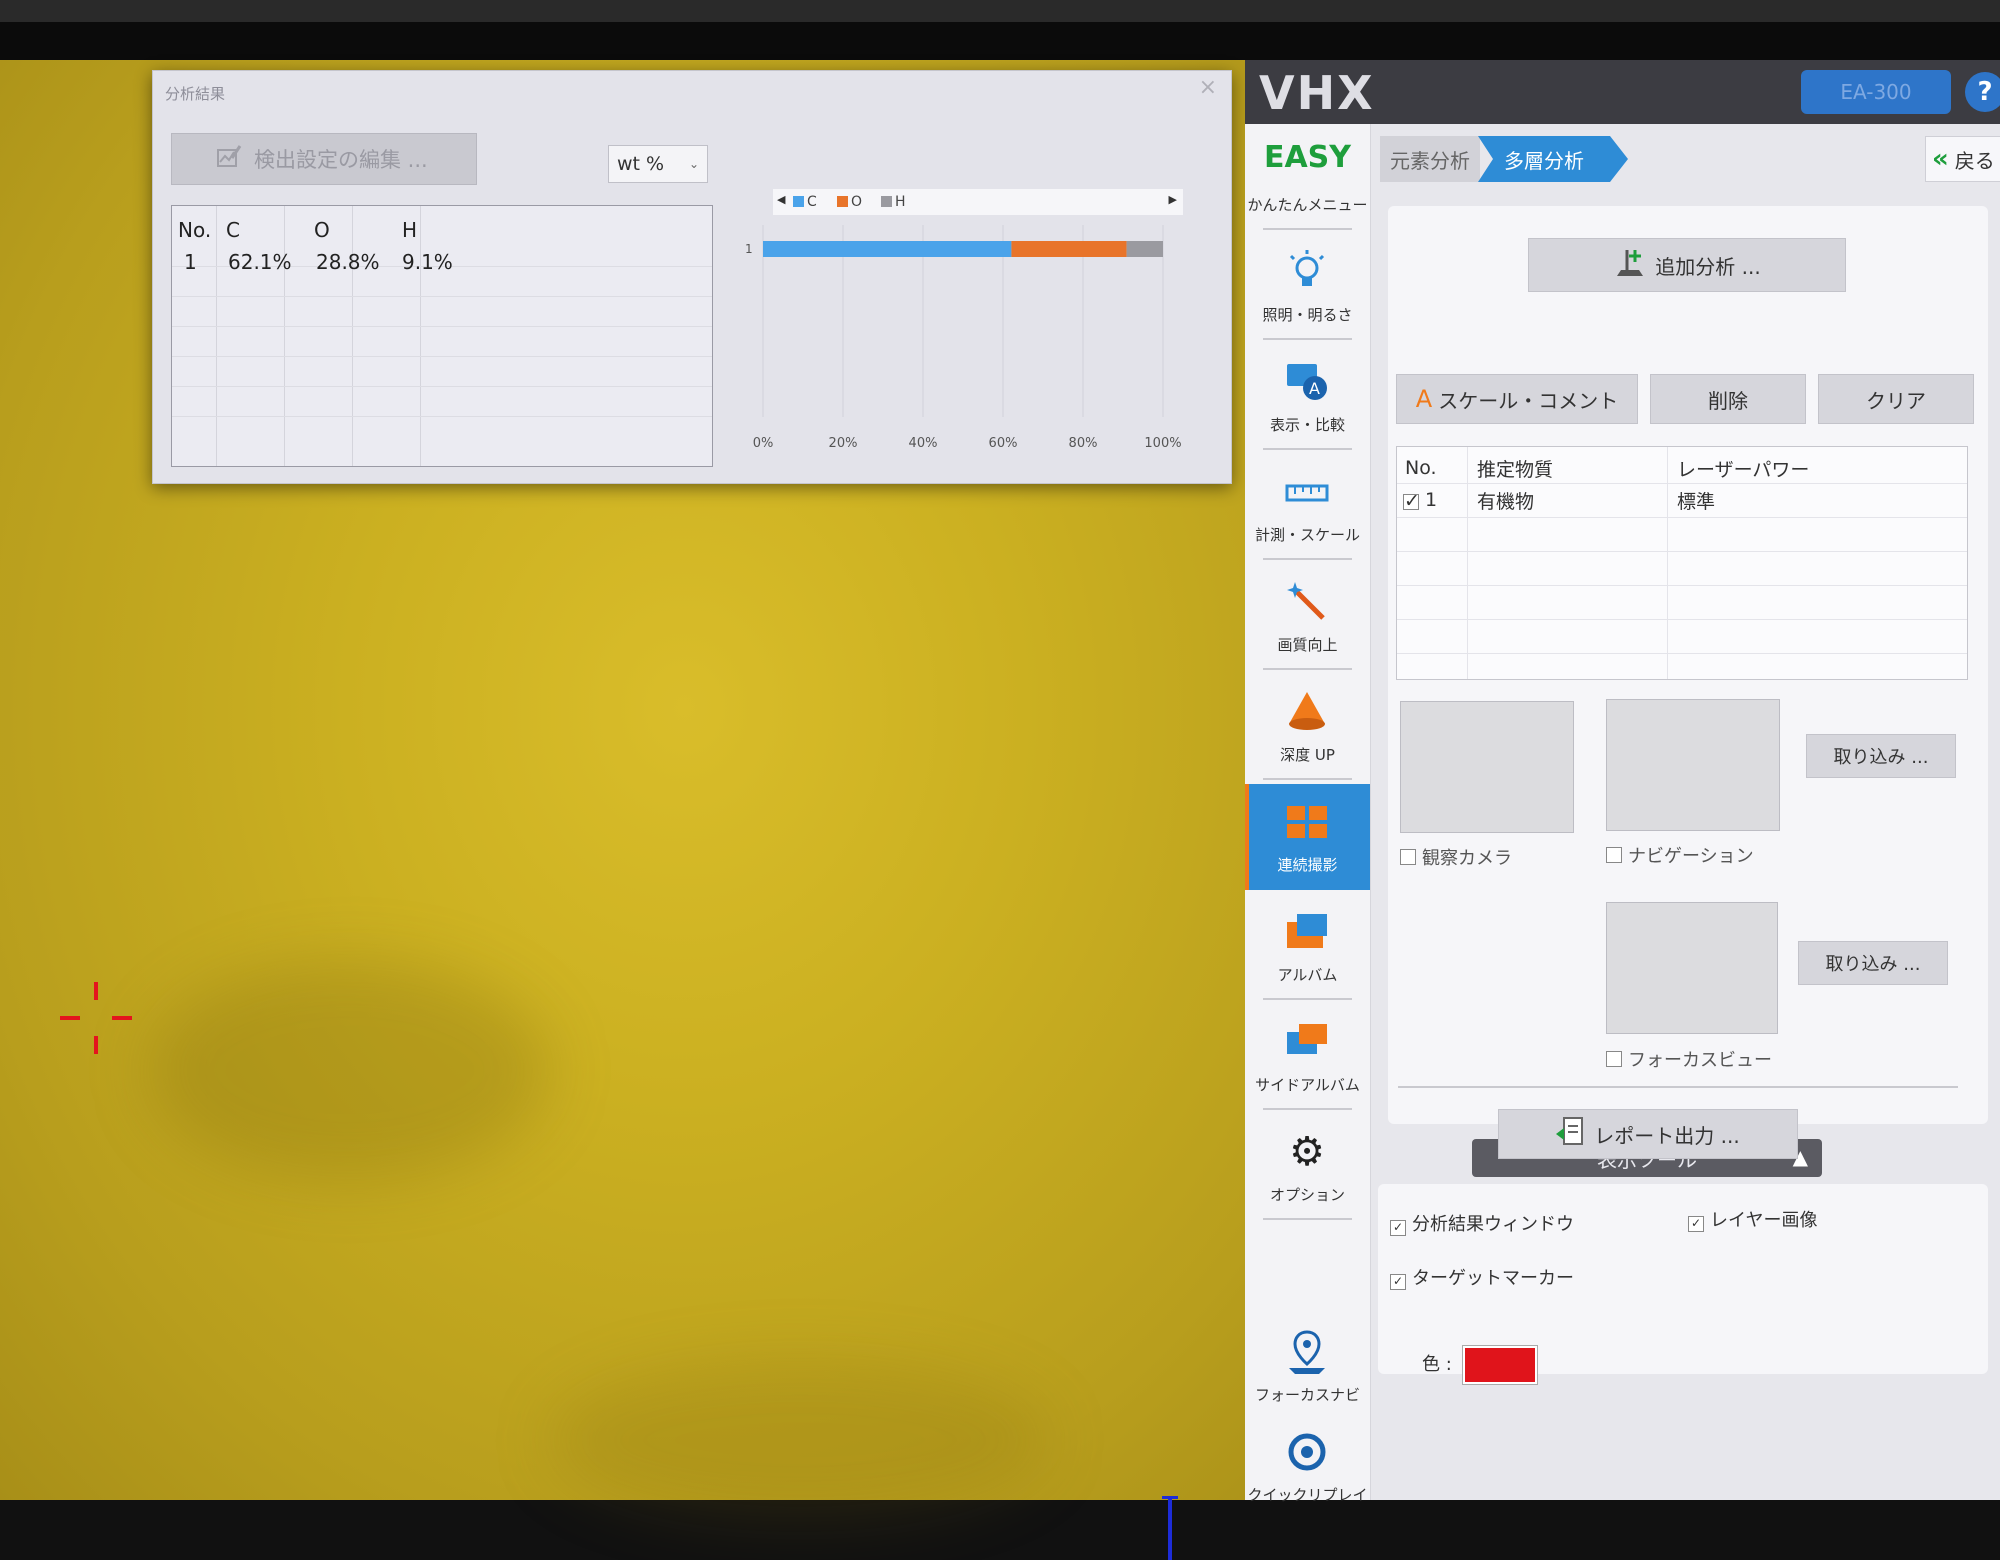 Image resolution: width=2000 pixels, height=1560 pixels. What do you see at coordinates (887, 249) in the screenshot?
I see `bar-segment-c` at bounding box center [887, 249].